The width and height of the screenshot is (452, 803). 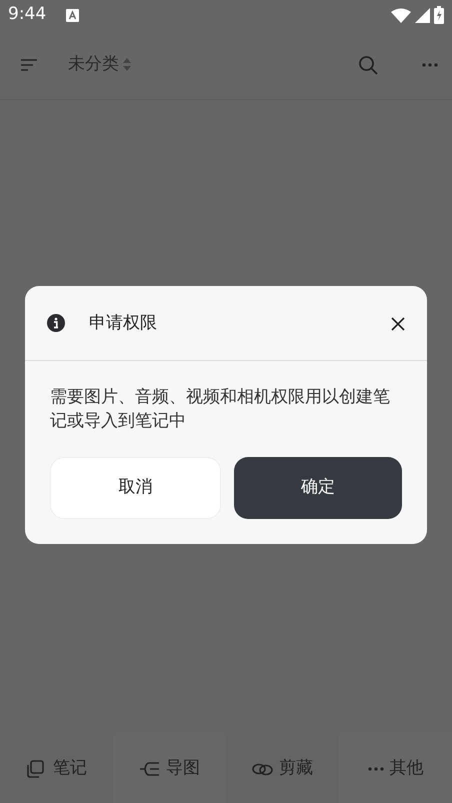 What do you see at coordinates (127, 64) in the screenshot?
I see `sort-caret-icon` at bounding box center [127, 64].